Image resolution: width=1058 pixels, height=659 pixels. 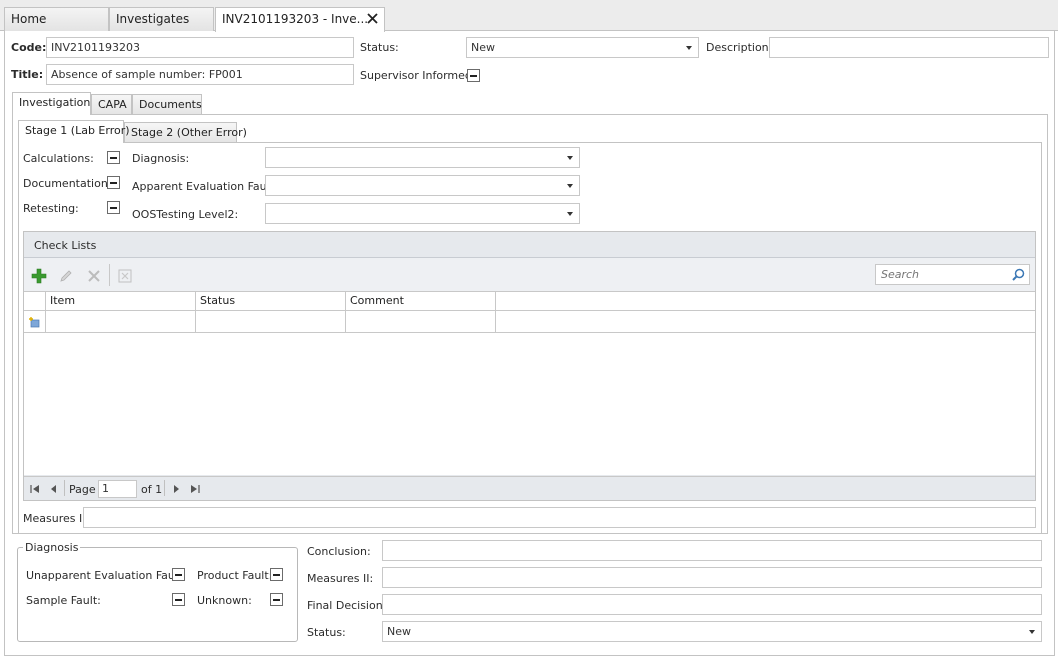 I want to click on calculations-checkbox, so click(x=113, y=157).